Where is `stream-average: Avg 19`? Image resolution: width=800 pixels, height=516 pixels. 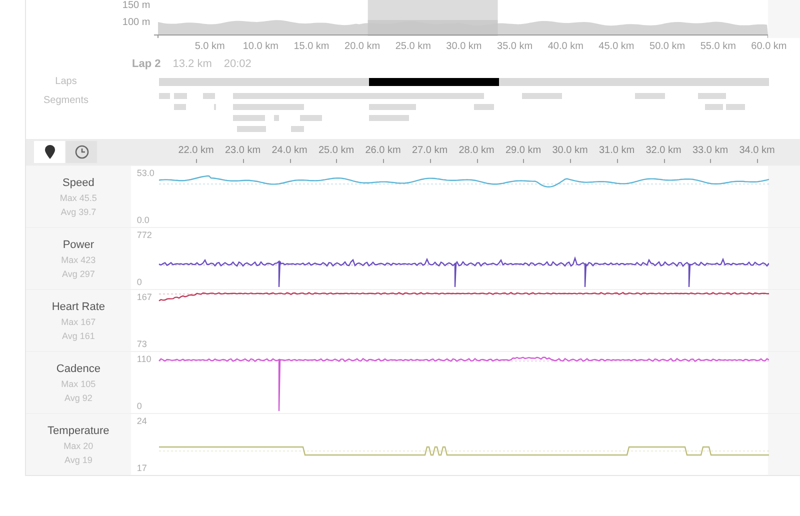 stream-average: Avg 19 is located at coordinates (78, 460).